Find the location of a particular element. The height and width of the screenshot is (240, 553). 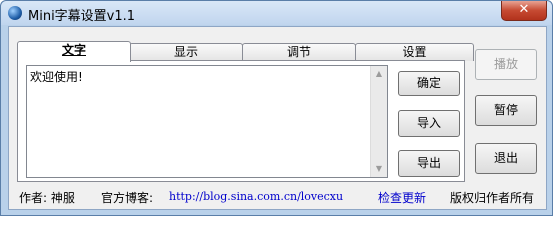

import-button: 导入 is located at coordinates (429, 123).